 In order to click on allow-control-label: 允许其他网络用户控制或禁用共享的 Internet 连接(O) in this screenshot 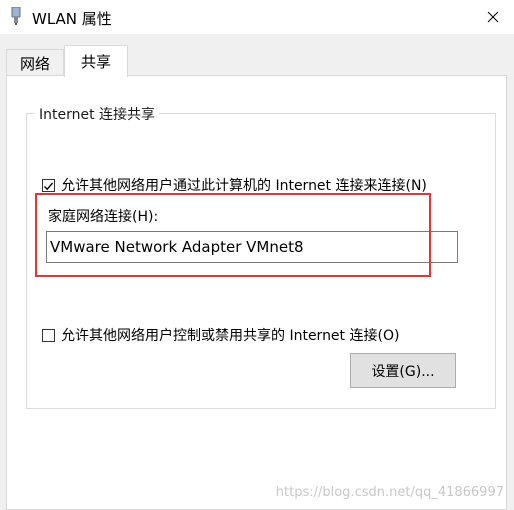, I will do `click(230, 335)`.